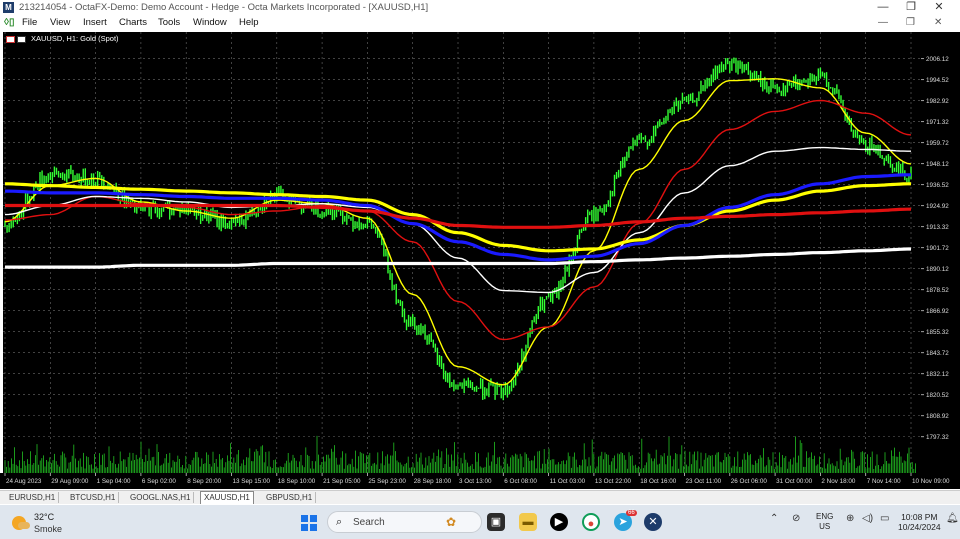  What do you see at coordinates (883, 8) in the screenshot?
I see `minimize-button: —` at bounding box center [883, 8].